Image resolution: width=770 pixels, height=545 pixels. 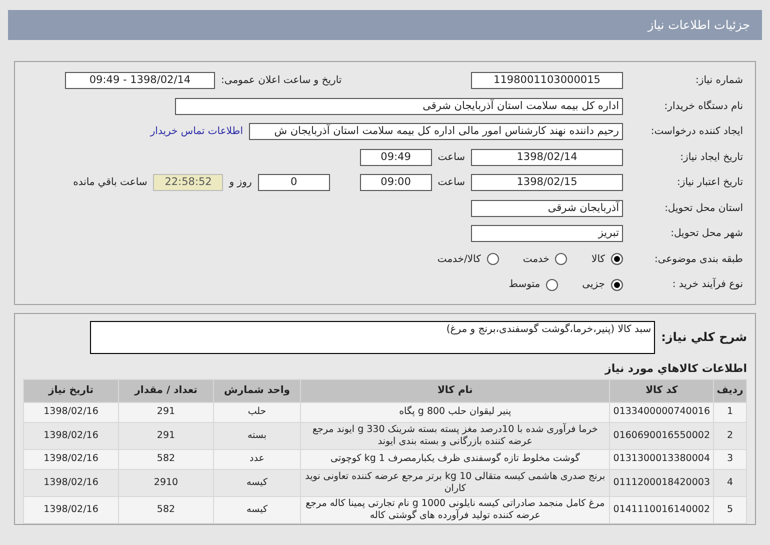 What do you see at coordinates (593, 284) in the screenshot?
I see `radio-label: جزیی` at bounding box center [593, 284].